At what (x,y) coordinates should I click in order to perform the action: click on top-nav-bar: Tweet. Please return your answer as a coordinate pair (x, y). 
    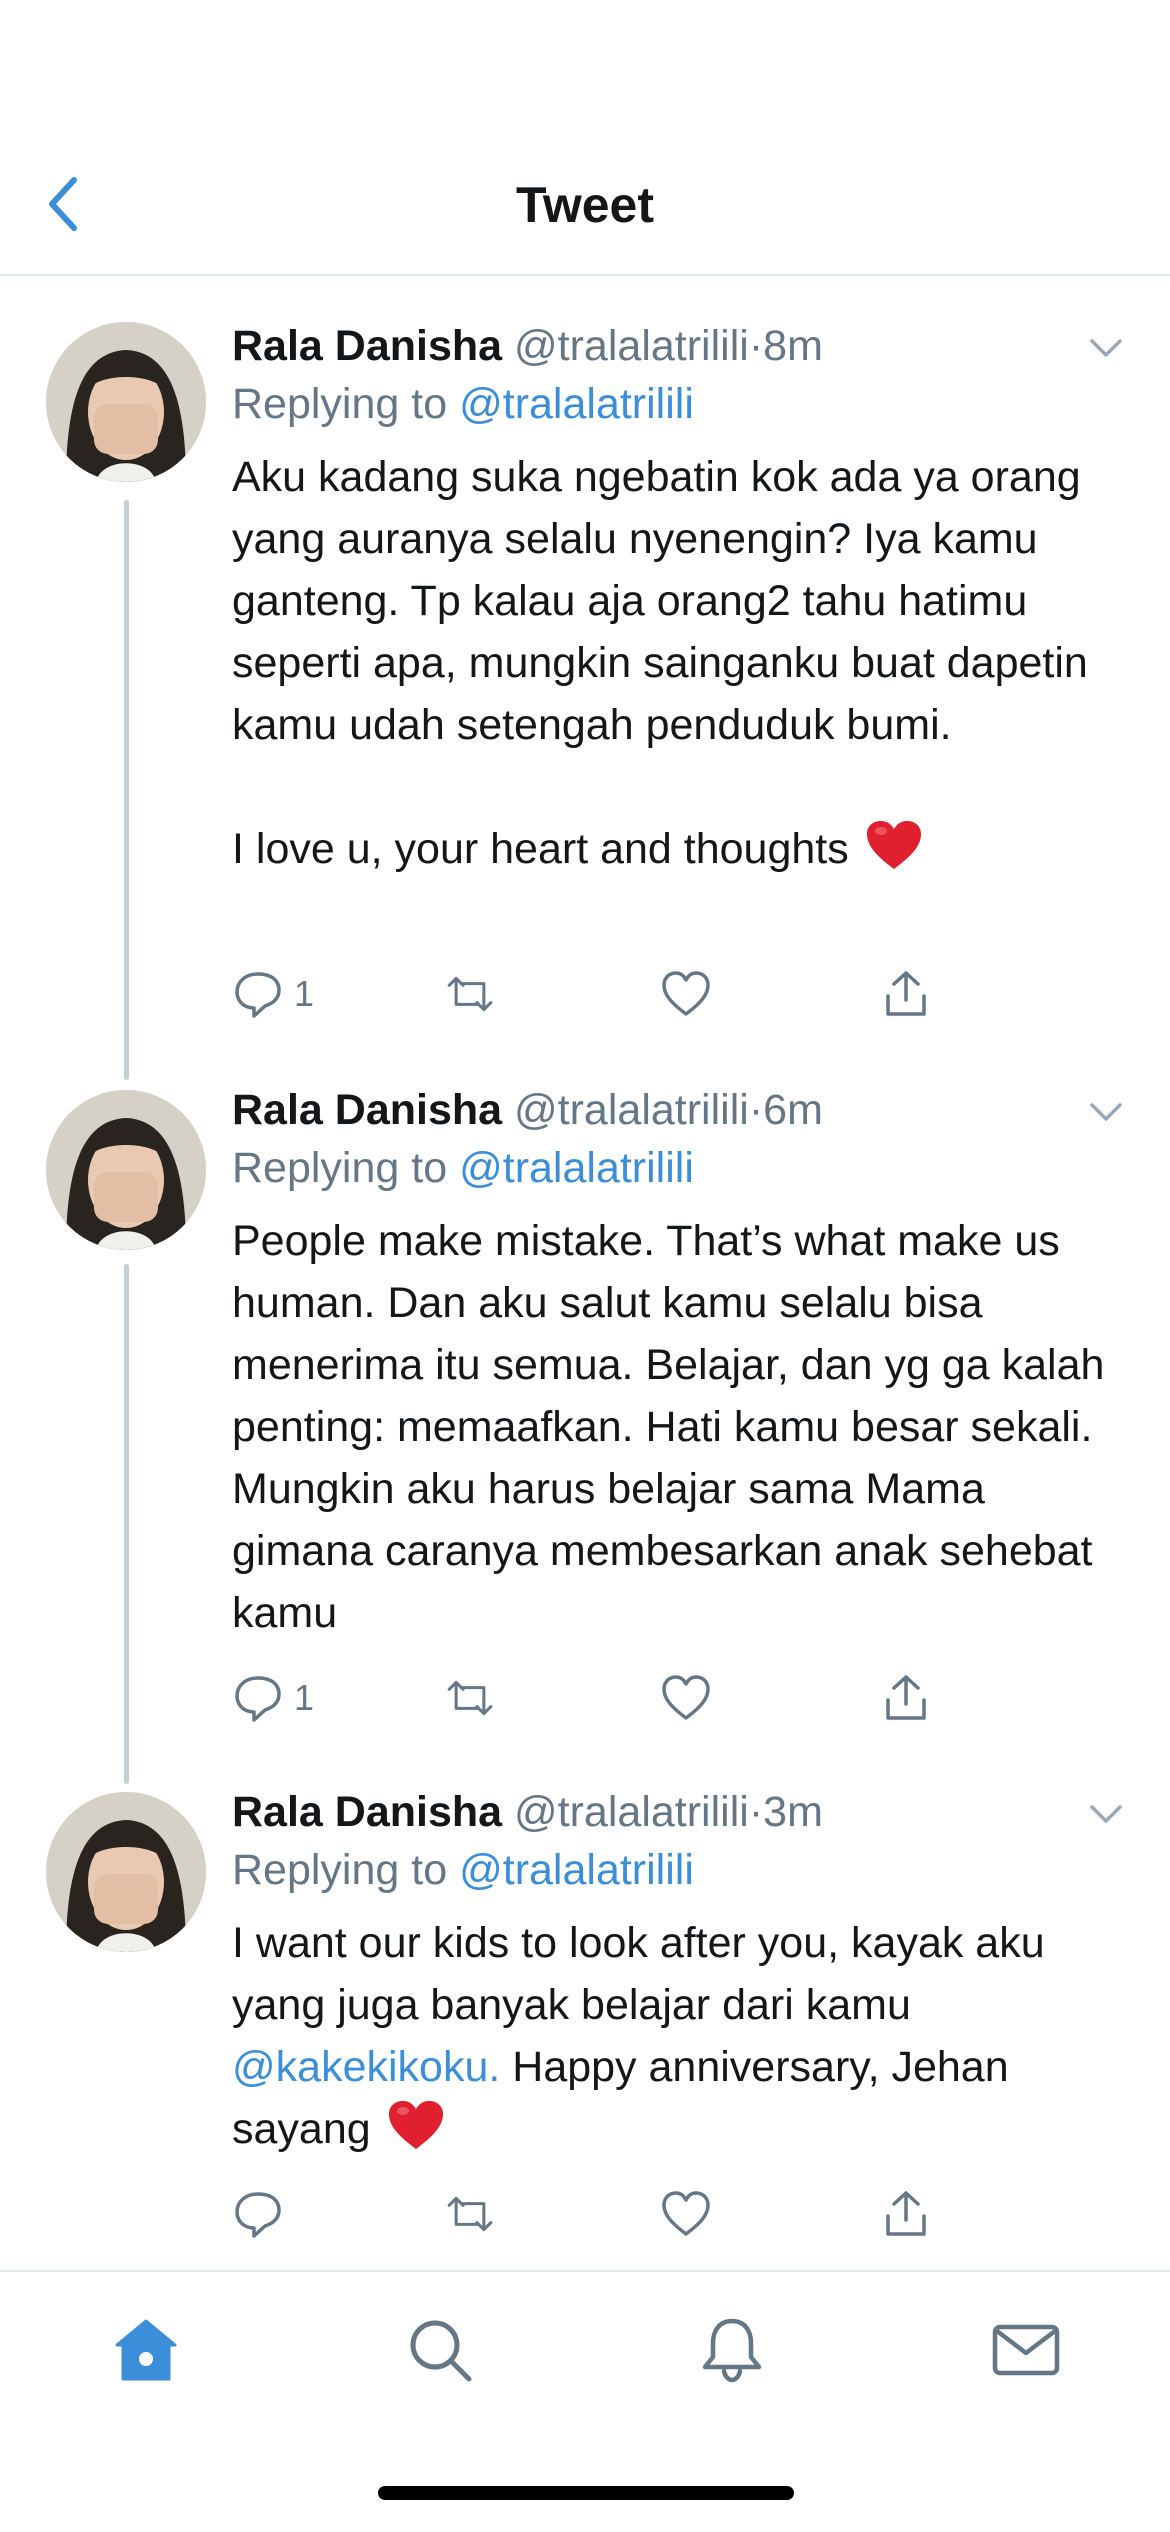
    Looking at the image, I should click on (585, 138).